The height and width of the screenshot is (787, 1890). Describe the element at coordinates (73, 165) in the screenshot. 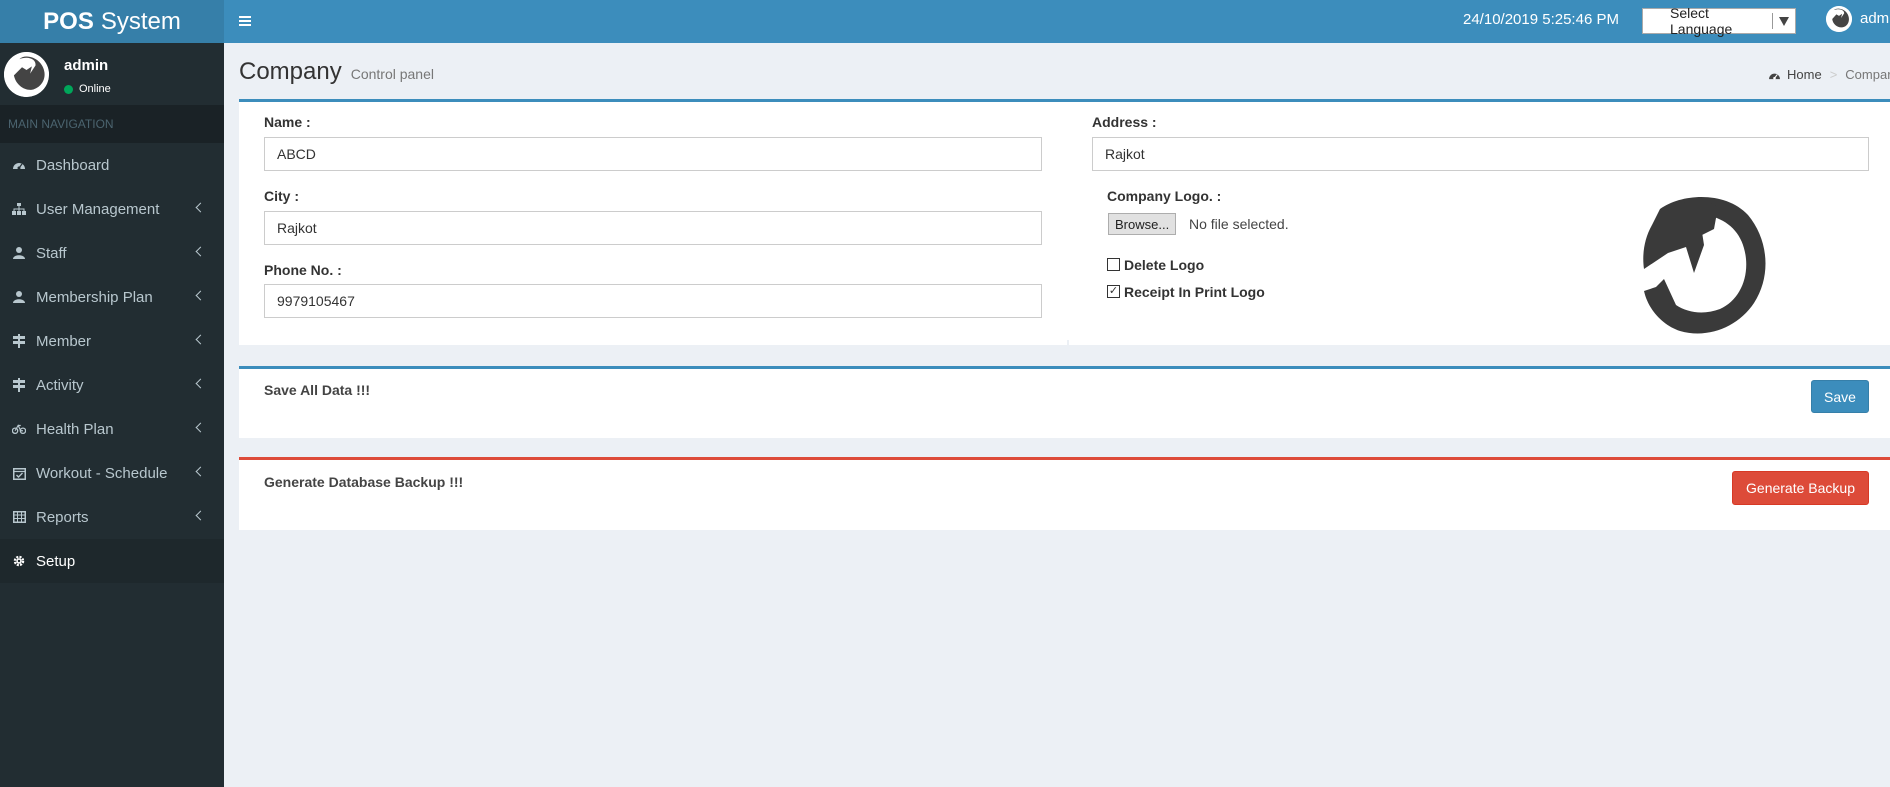

I see `sidebar-item-label: Dashboard` at that location.